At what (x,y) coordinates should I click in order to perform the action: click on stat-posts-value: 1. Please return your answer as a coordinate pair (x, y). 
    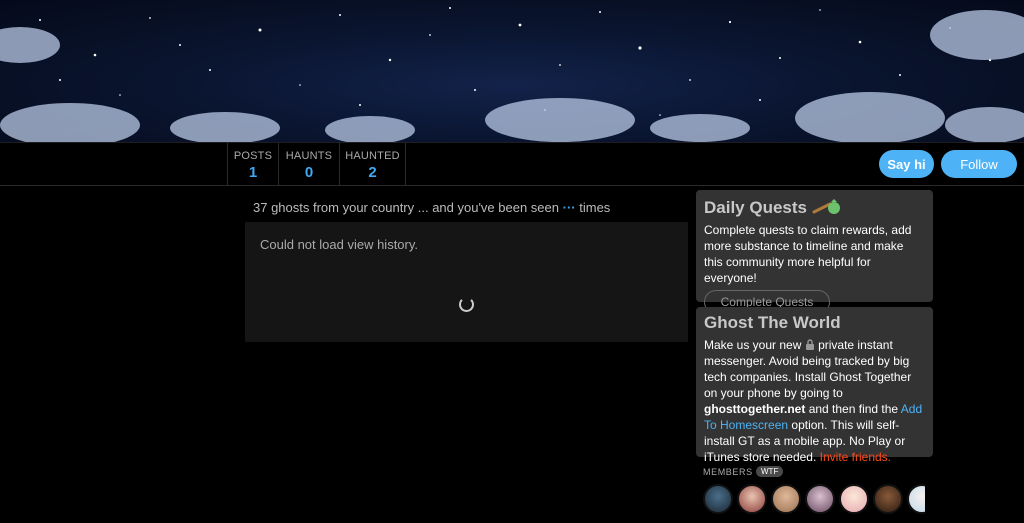
    Looking at the image, I should click on (253, 172).